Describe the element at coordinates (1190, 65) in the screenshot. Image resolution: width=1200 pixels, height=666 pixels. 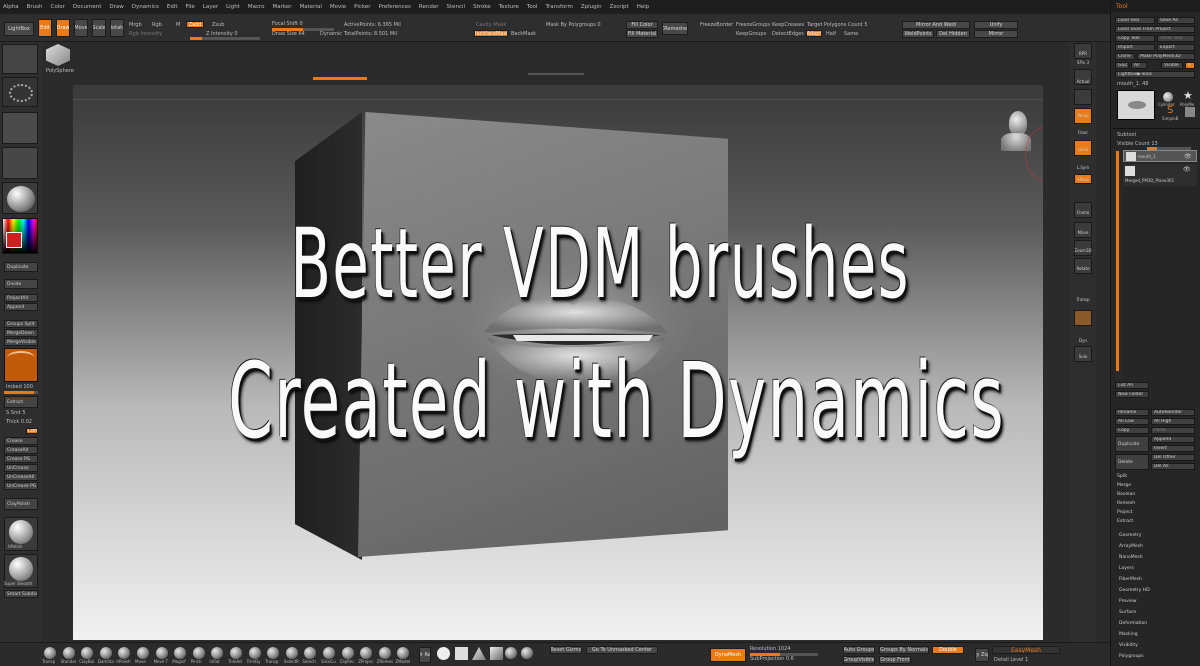
I see `r-toggle: R` at that location.